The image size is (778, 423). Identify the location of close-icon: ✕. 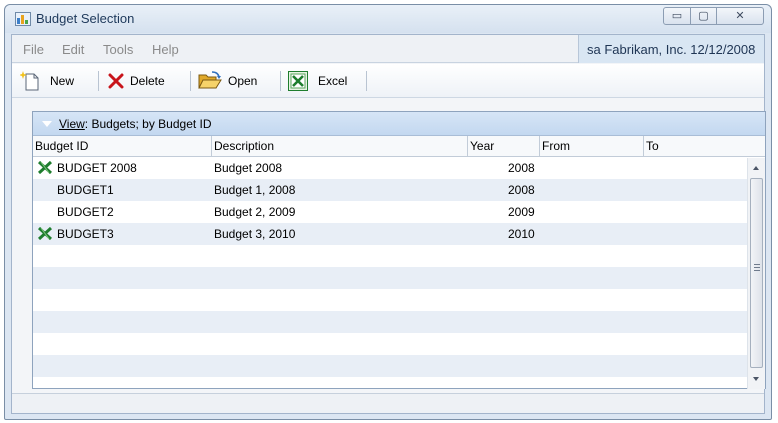
(740, 15).